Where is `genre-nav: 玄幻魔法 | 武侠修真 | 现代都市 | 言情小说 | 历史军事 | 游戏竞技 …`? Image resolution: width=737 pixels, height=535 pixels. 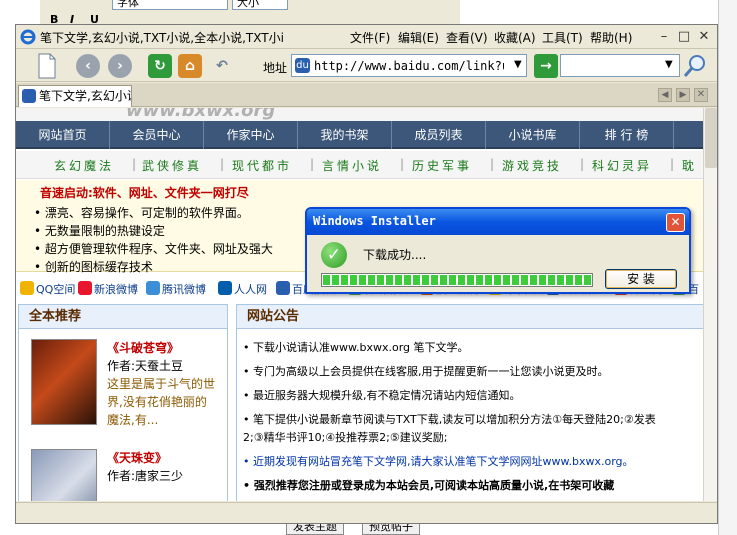
genre-nav: 玄幻魔法 | 武侠修真 | 现代都市 | 言情小说 | 历史军事 | 游戏竞技 … is located at coordinates (359, 165).